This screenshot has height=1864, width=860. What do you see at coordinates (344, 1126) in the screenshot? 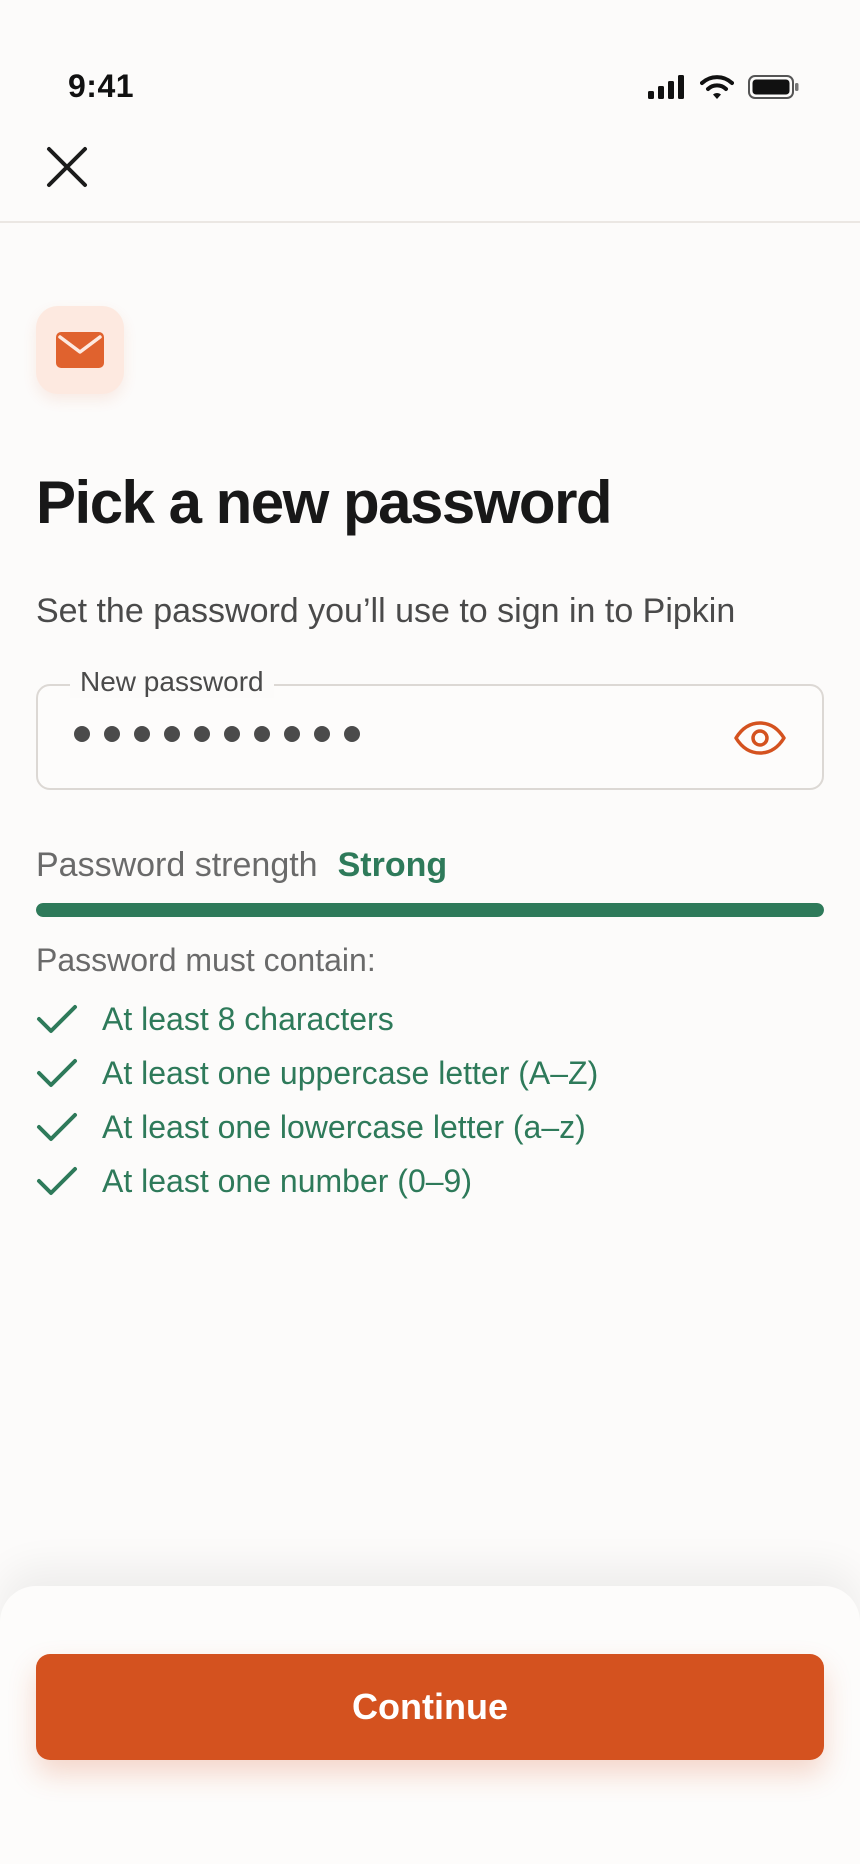
I see `requirement-text: At least one lowercase letter (a–z)` at bounding box center [344, 1126].